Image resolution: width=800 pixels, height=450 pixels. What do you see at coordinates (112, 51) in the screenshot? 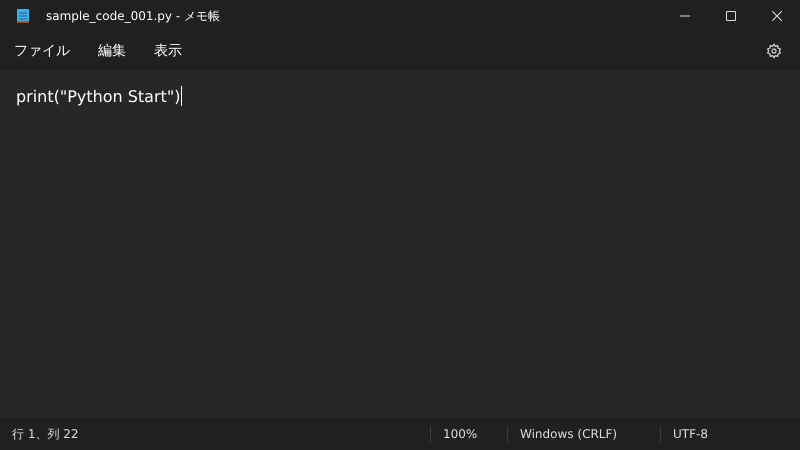
I see `menu-item: 編集` at bounding box center [112, 51].